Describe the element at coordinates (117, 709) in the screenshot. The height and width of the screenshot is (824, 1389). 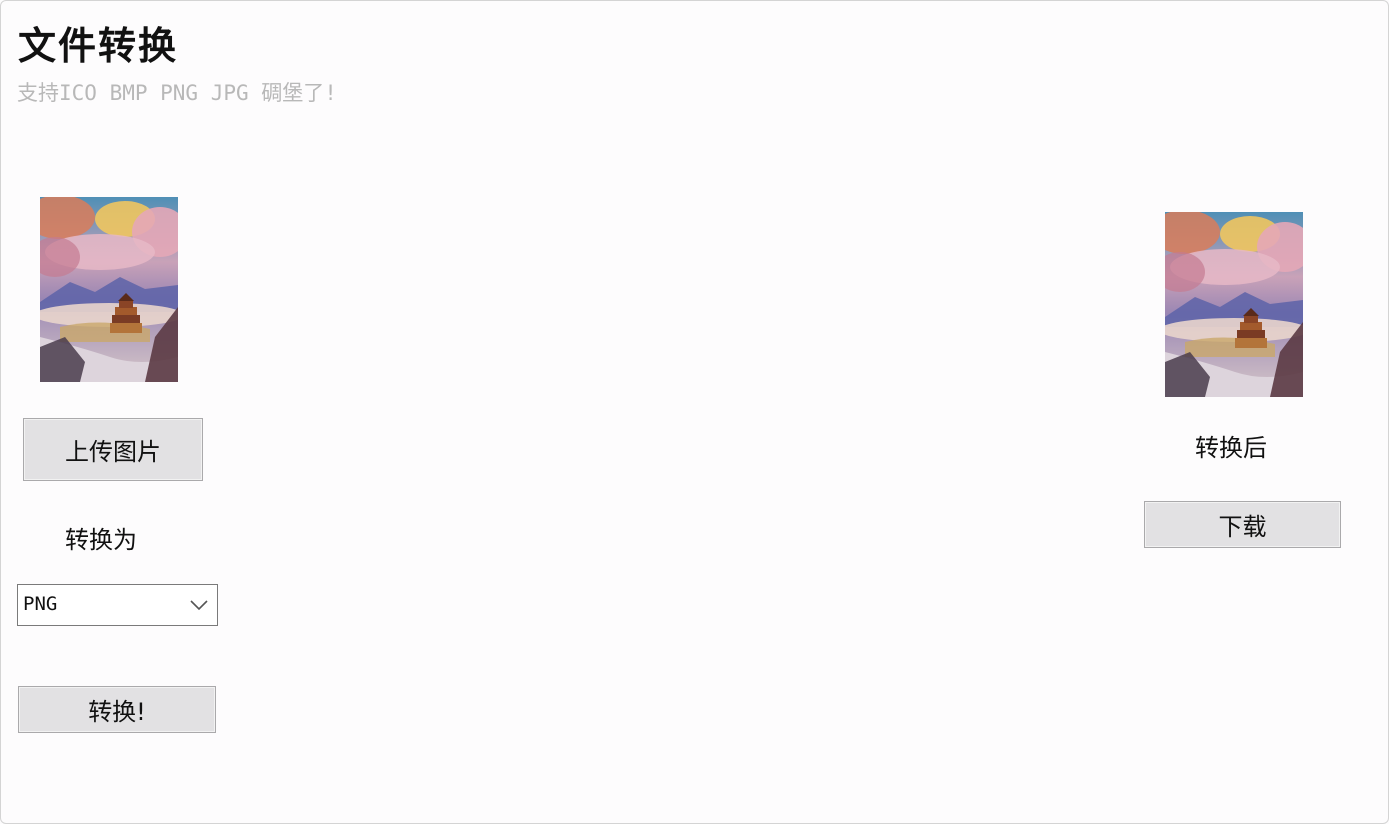
I see `convert-button: 转换!` at that location.